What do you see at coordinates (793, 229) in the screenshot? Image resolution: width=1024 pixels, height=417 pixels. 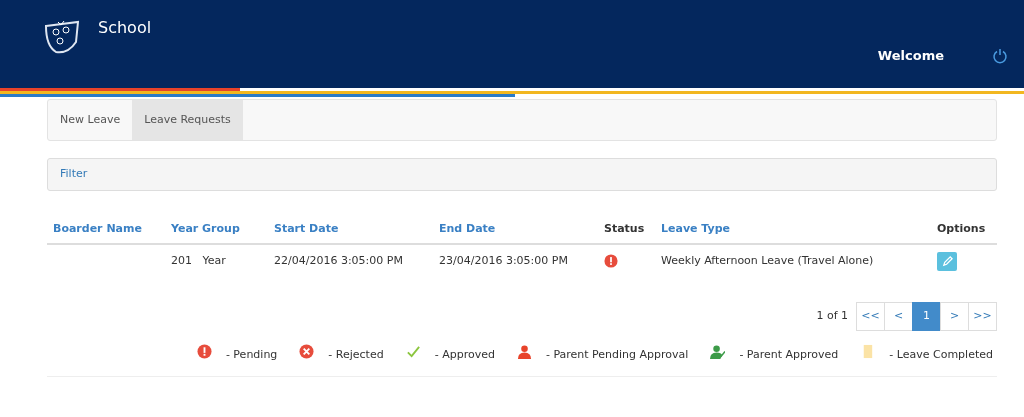 I see `column-header: Leave Type` at bounding box center [793, 229].